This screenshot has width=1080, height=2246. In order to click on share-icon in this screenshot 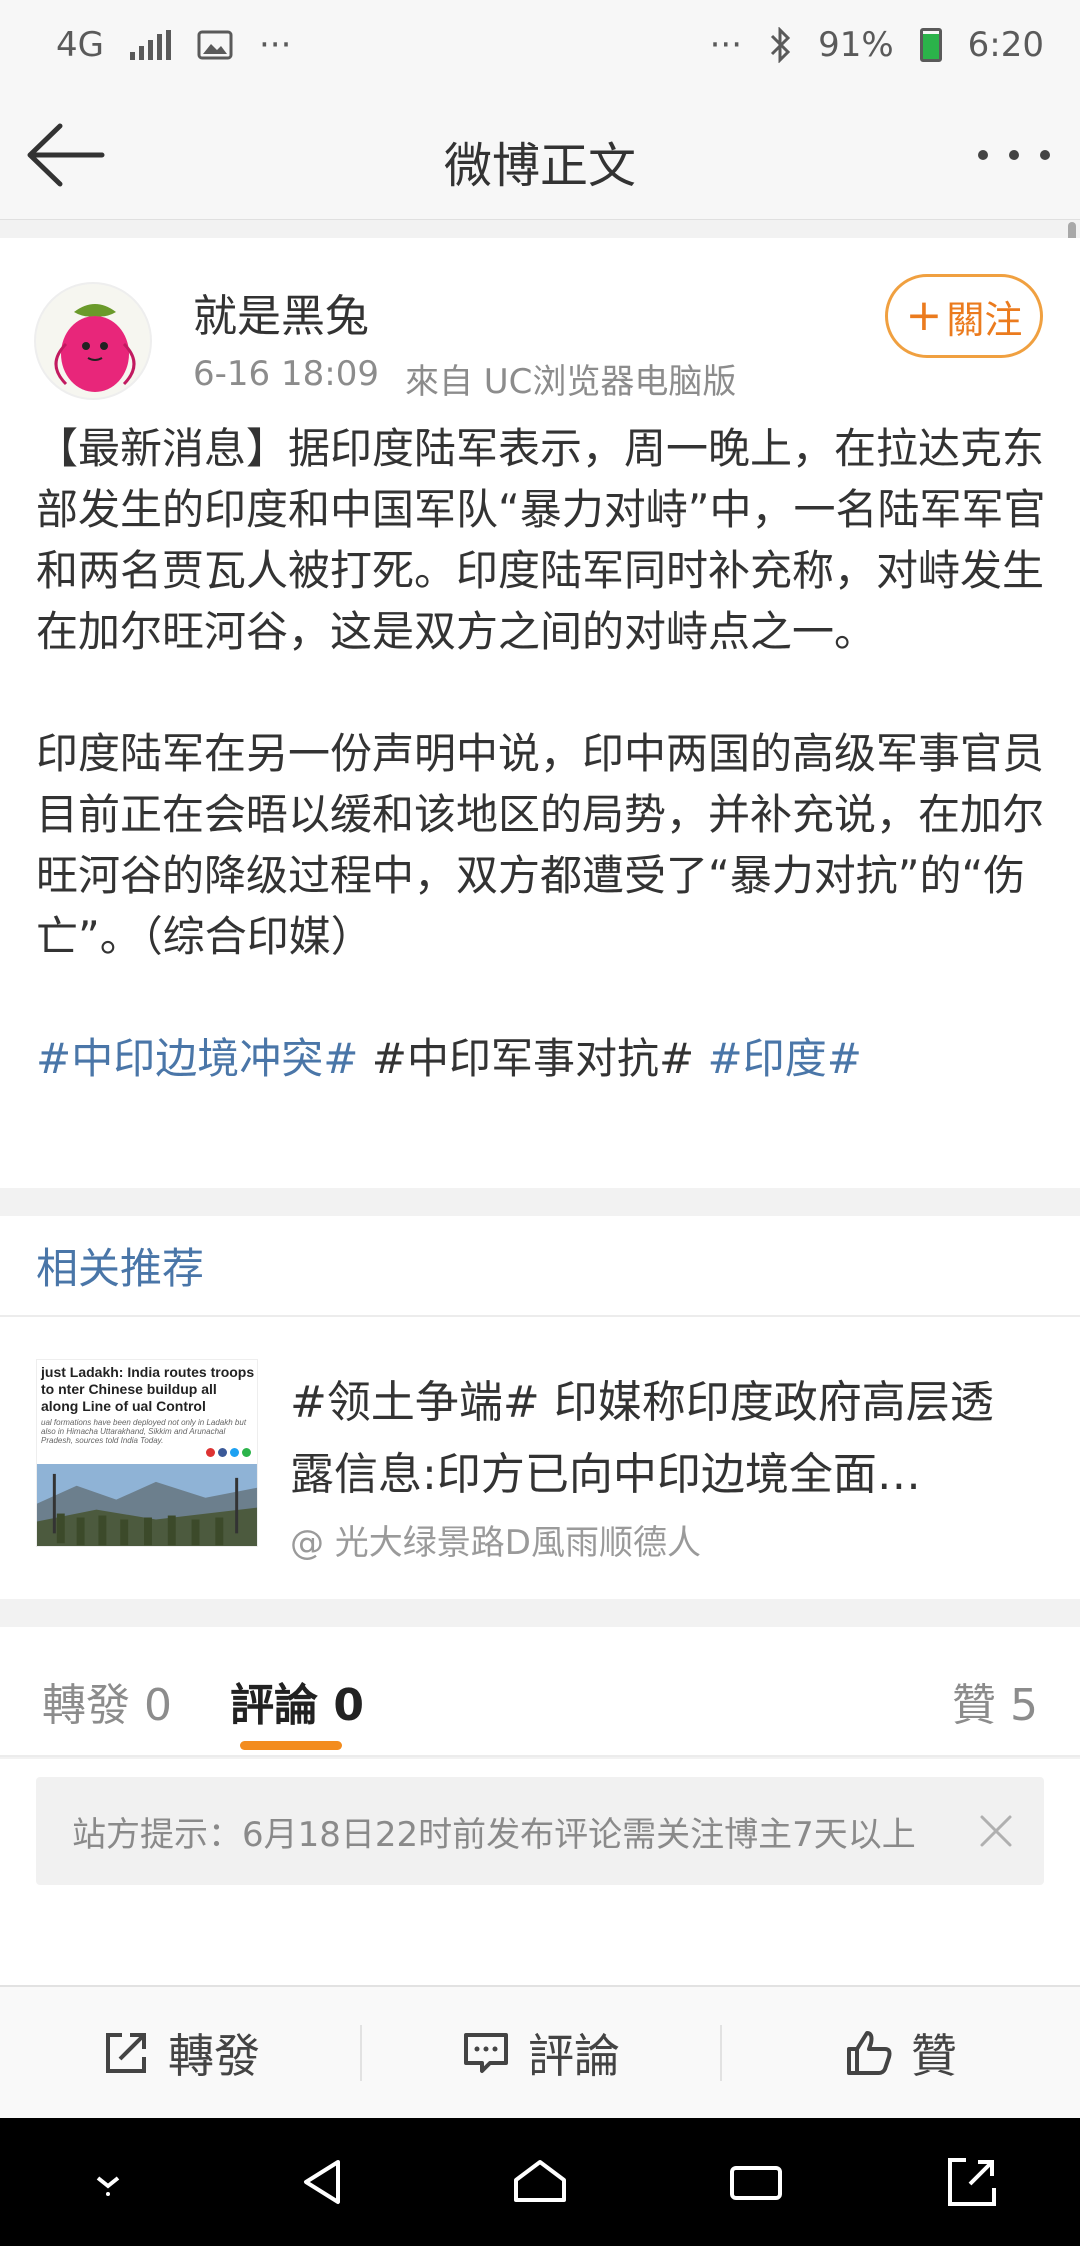, I will do `click(126, 2052)`.